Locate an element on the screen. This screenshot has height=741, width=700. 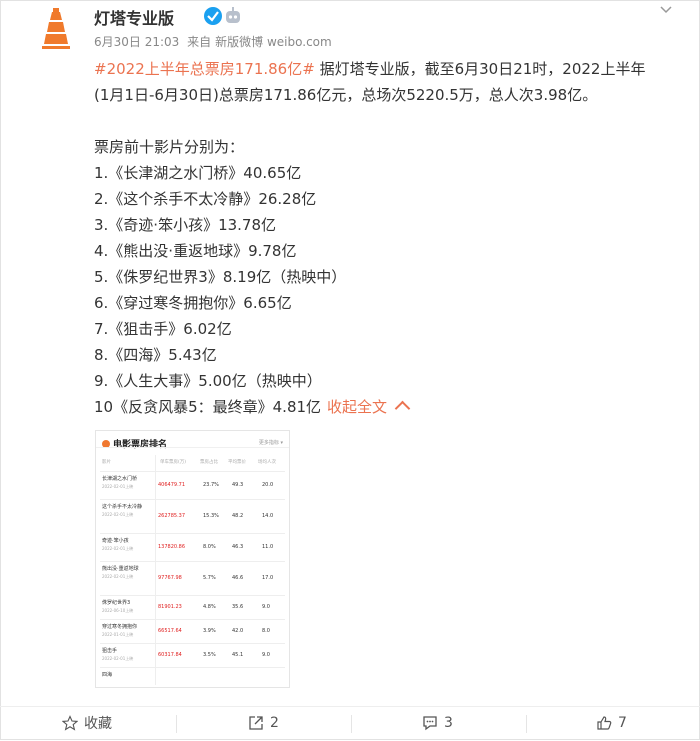
repost-count: 2 is located at coordinates (274, 723).